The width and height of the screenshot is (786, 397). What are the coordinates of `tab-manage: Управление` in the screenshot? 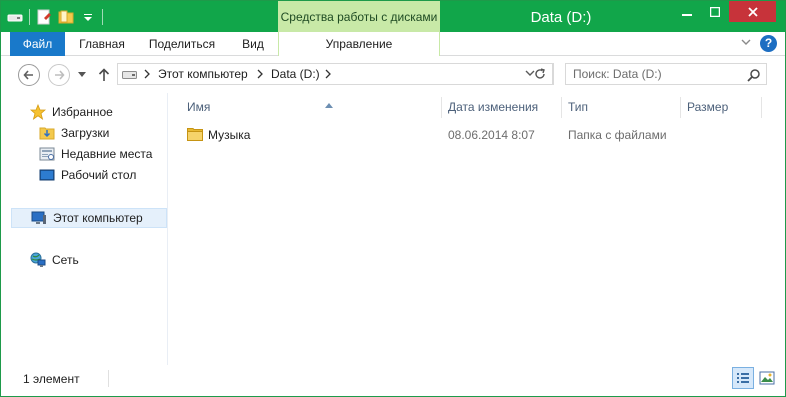 It's located at (359, 44).